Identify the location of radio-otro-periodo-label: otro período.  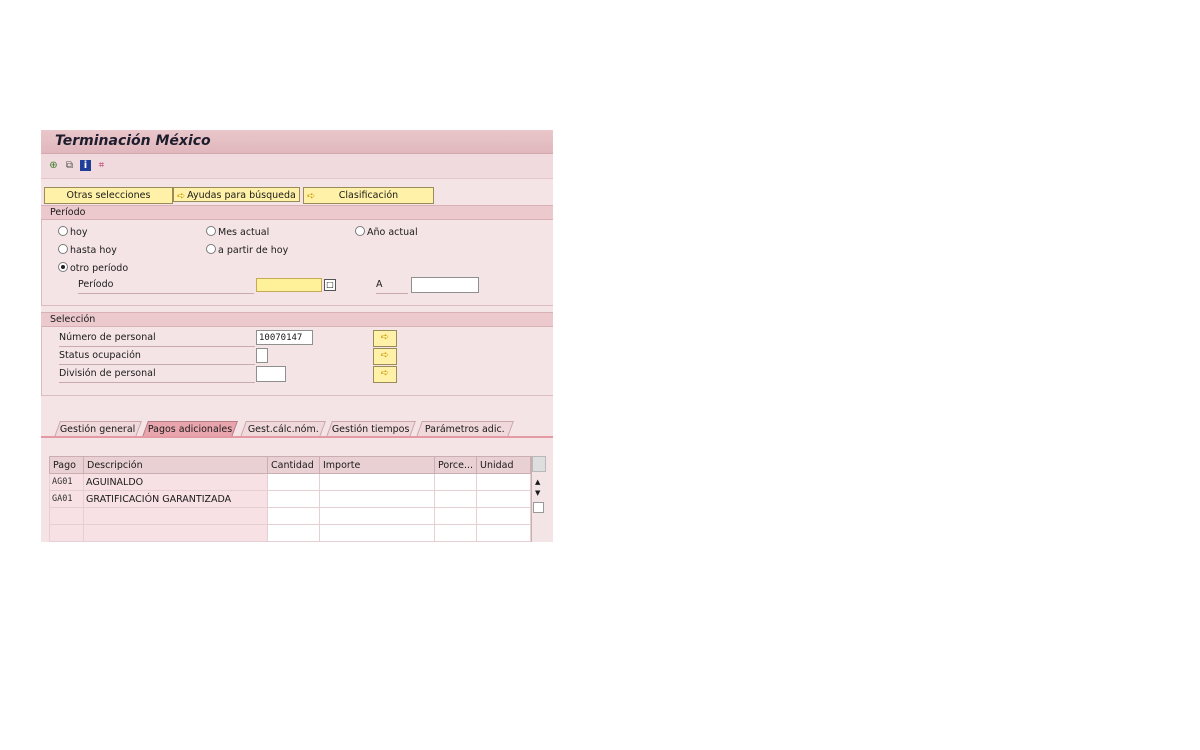
(99, 268).